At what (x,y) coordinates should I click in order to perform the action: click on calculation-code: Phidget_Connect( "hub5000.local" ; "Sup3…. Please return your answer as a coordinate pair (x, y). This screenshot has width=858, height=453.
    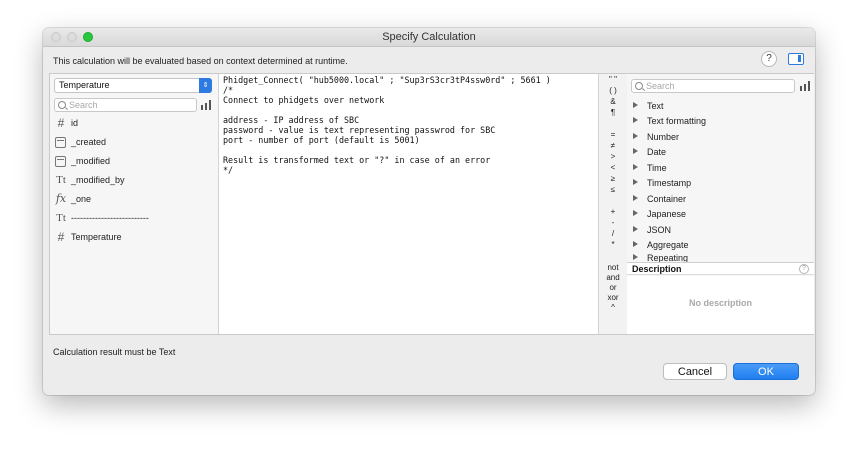
    Looking at the image, I should click on (387, 125).